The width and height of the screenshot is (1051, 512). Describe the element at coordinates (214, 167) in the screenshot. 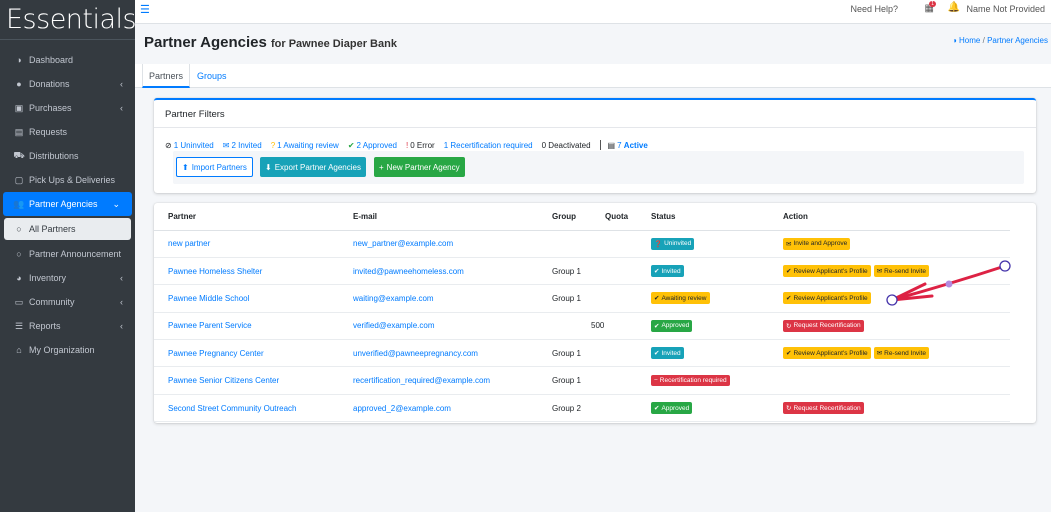

I see `import-partners-button: ⬆ Import Partners` at that location.